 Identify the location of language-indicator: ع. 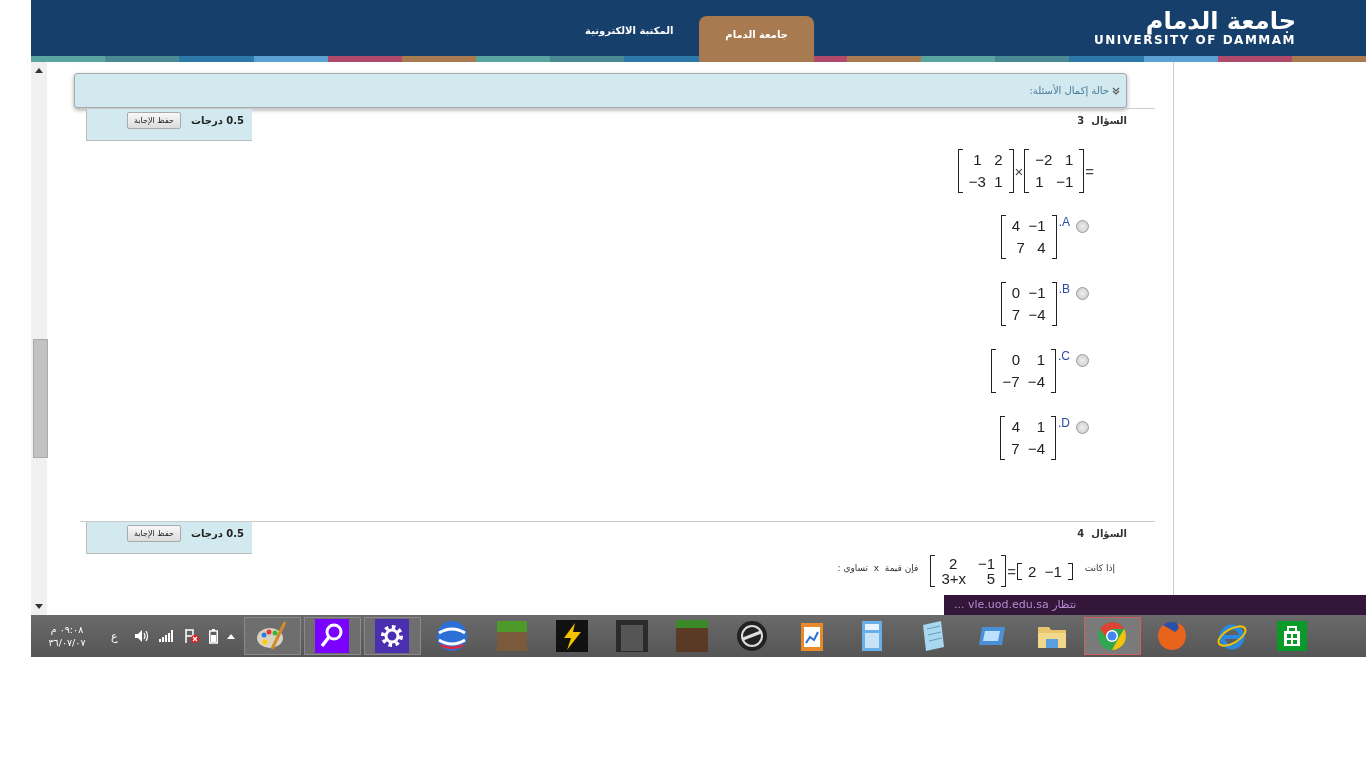
(114, 636).